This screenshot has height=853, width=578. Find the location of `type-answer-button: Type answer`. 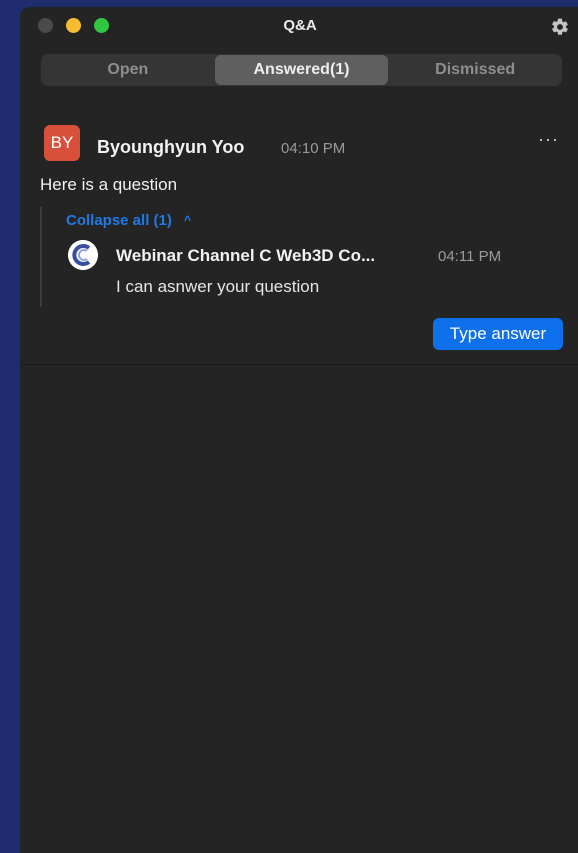

type-answer-button: Type answer is located at coordinates (498, 334).